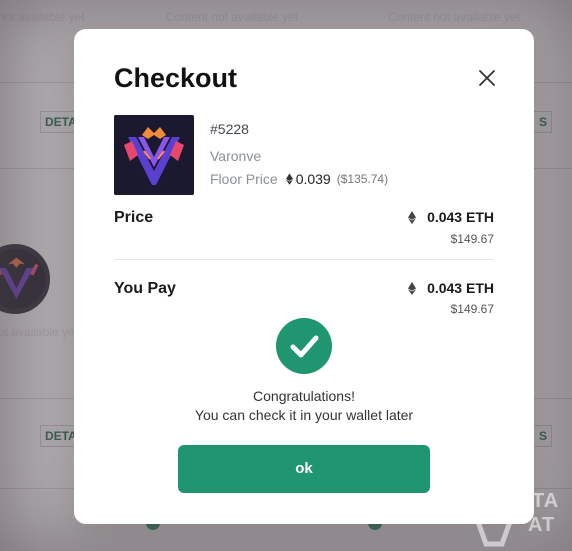 The height and width of the screenshot is (551, 572). What do you see at coordinates (176, 78) in the screenshot?
I see `modal-title: Checkout` at bounding box center [176, 78].